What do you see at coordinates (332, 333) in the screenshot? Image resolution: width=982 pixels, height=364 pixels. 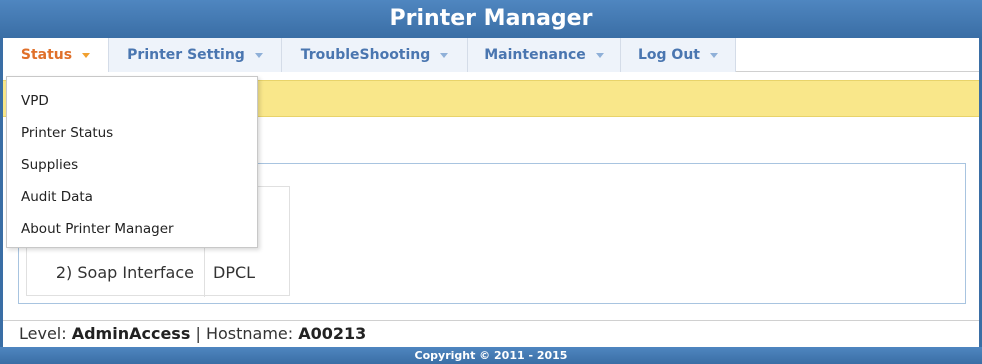 I see `hostname-value: A00213` at bounding box center [332, 333].